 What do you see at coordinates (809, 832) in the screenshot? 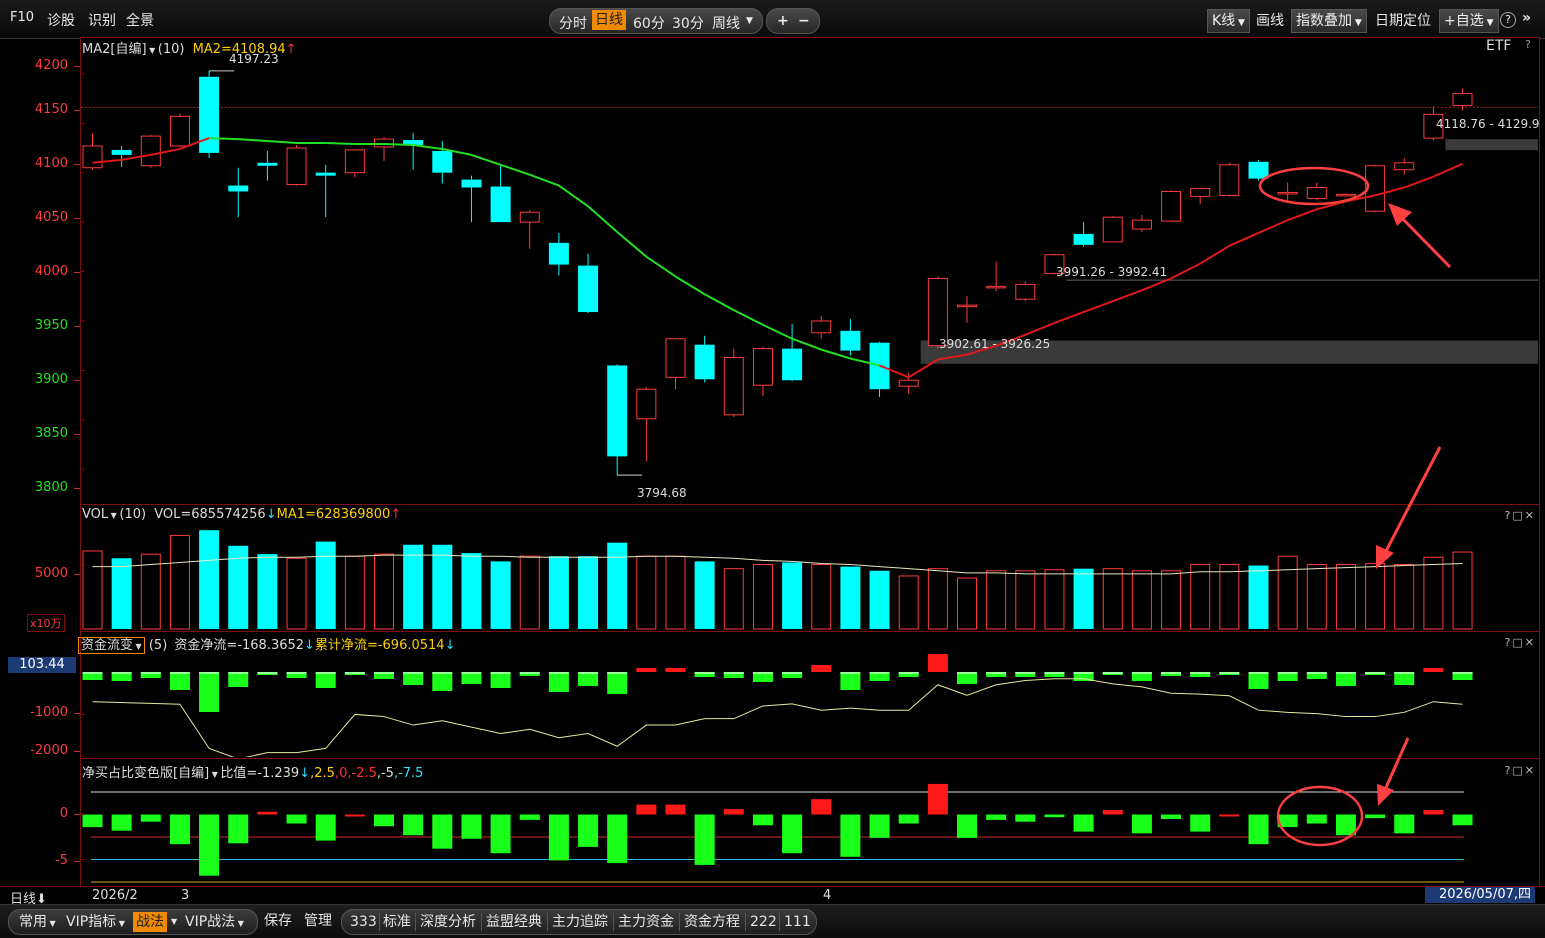
I see `net-buy-ratio-chart` at bounding box center [809, 832].